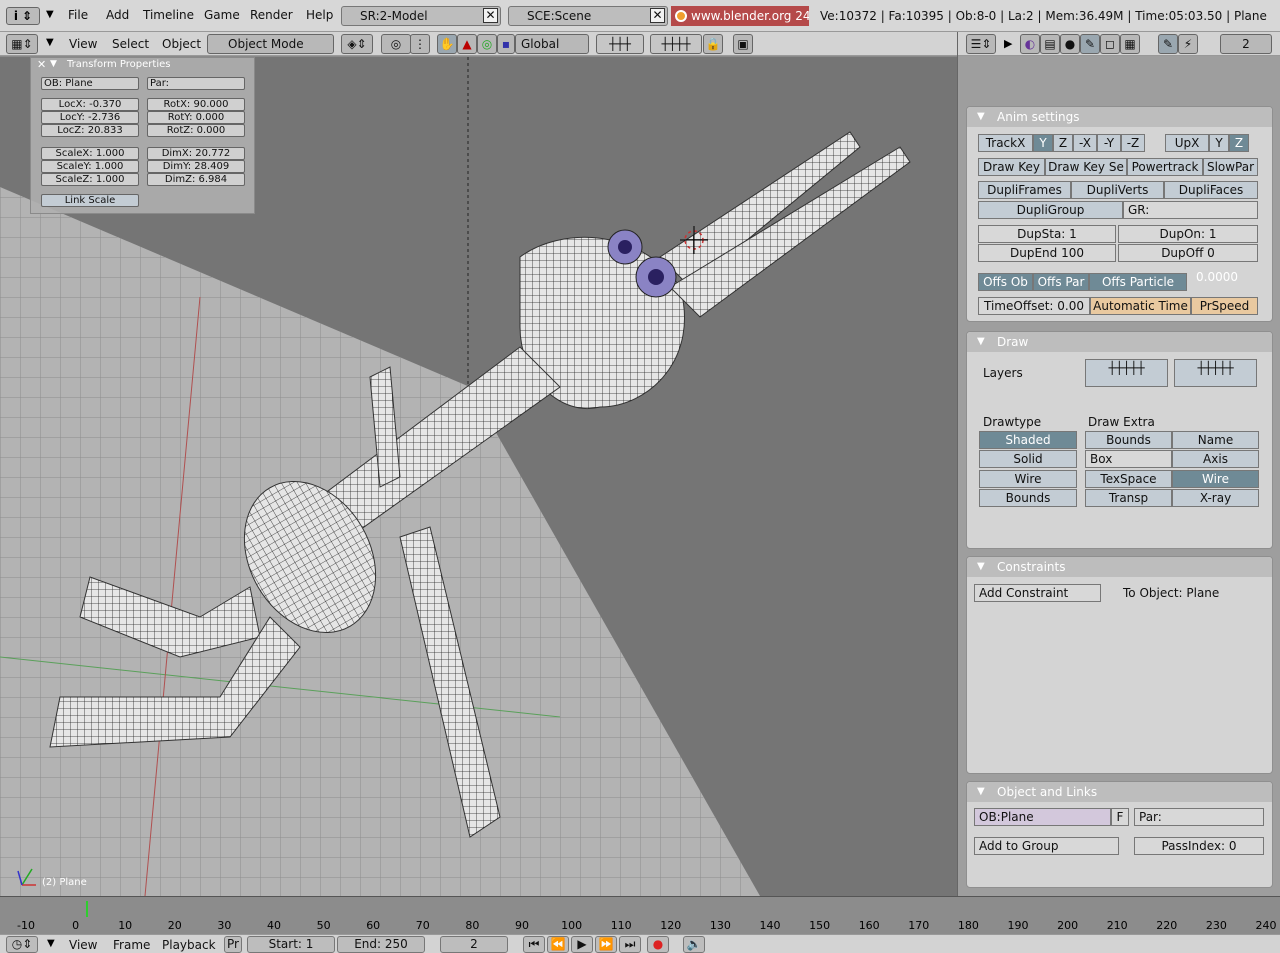  Describe the element at coordinates (22, 44) in the screenshot. I see `editor-type-grid-icon: ▦⇕` at that location.